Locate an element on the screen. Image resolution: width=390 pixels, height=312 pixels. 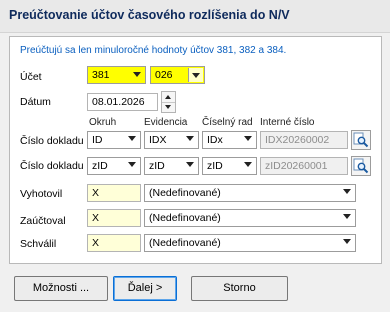
vyhotovil-select: (Nedefinované) is located at coordinates (250, 193).